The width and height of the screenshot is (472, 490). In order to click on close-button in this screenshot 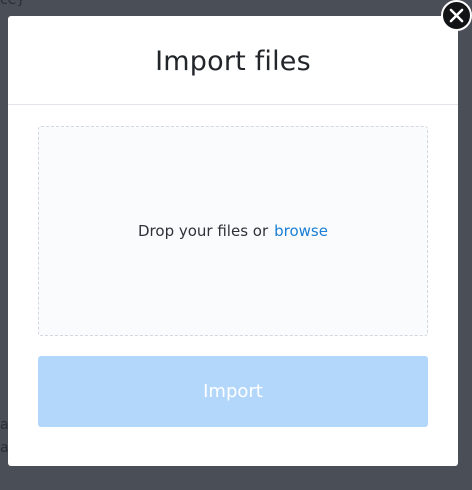, I will do `click(456, 15)`.